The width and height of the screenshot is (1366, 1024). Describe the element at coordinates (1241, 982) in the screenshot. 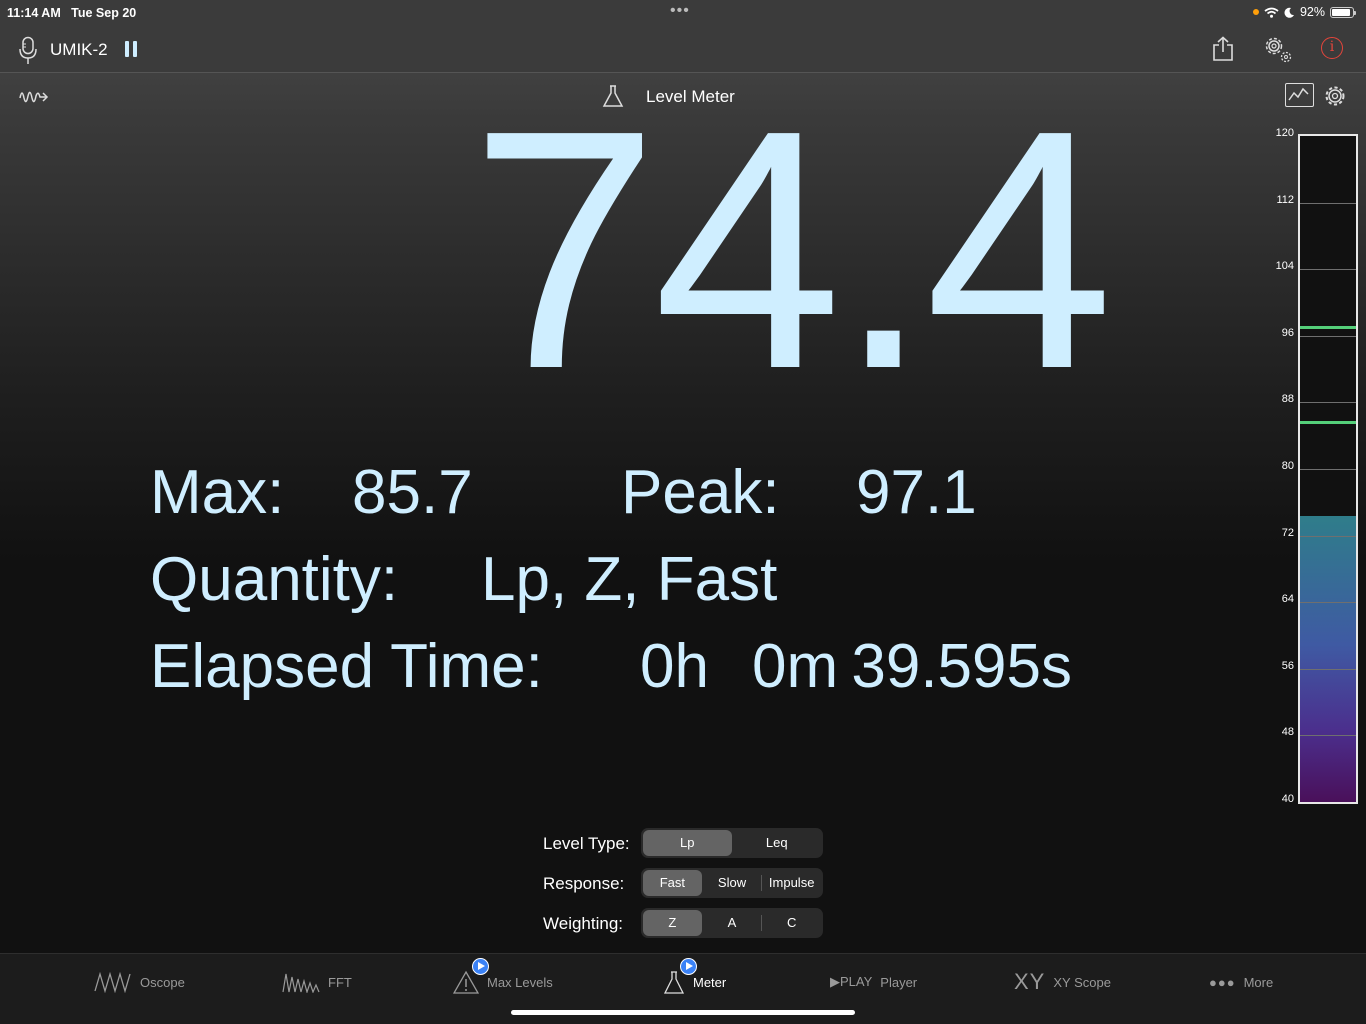

I see `tab-more: ●●● More` at that location.